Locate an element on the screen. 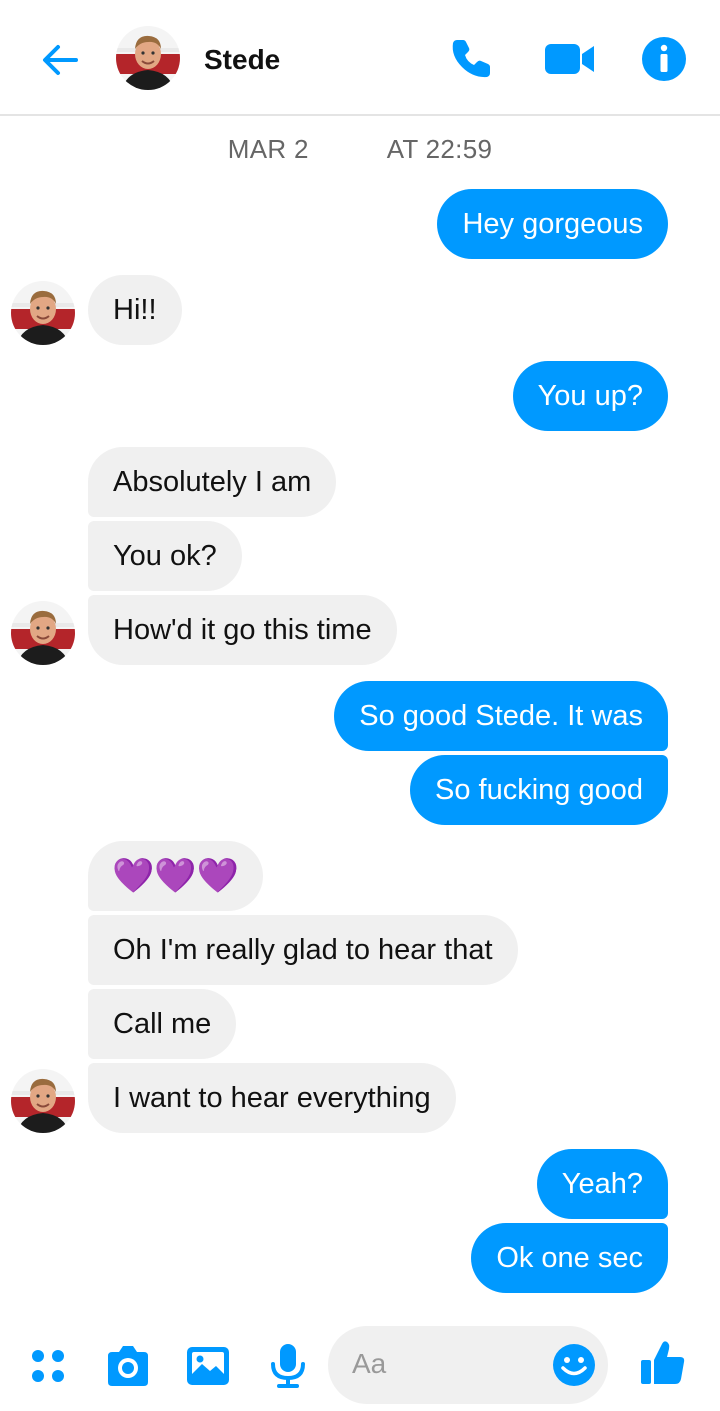 Image resolution: width=720 pixels, height=1411 pixels. timestamp-date: MAR 2 is located at coordinates (268, 149).